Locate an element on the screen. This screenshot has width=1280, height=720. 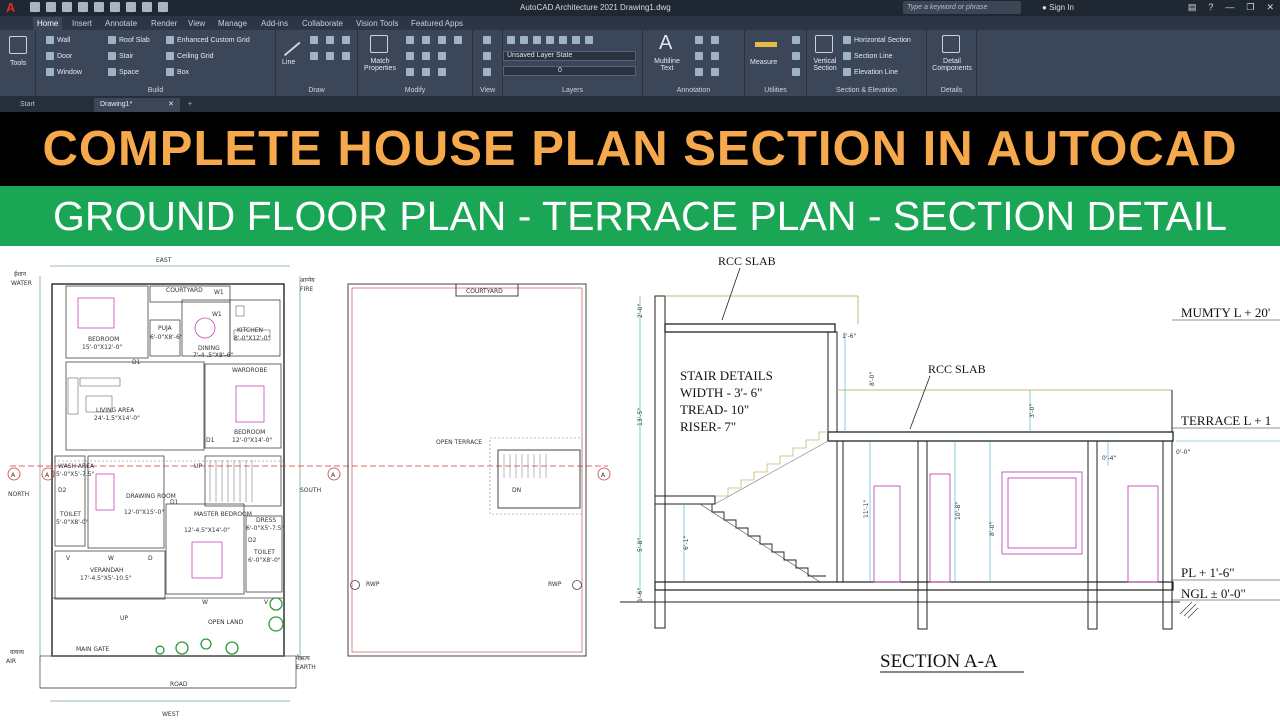
elevation-line-button: Elevation Line is located at coordinates (870, 72).